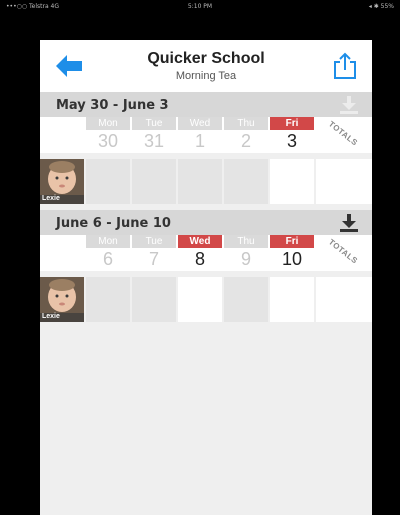  What do you see at coordinates (245, 141) in the screenshot?
I see `day-number: 2` at bounding box center [245, 141].